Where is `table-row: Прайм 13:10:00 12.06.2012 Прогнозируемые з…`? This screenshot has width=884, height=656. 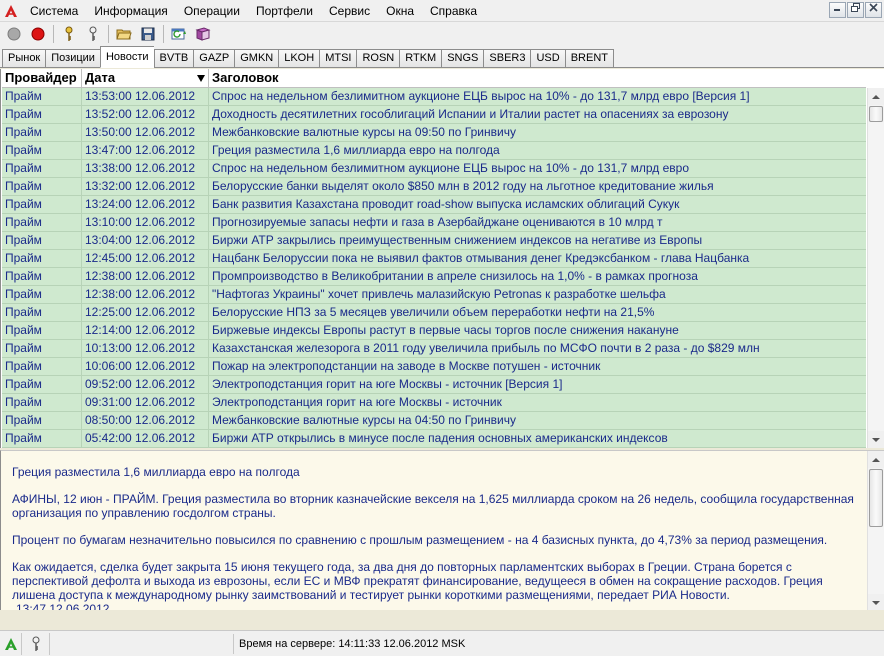
table-row: Прайм 13:10:00 12.06.2012 Прогнозируемые з… is located at coordinates (434, 223).